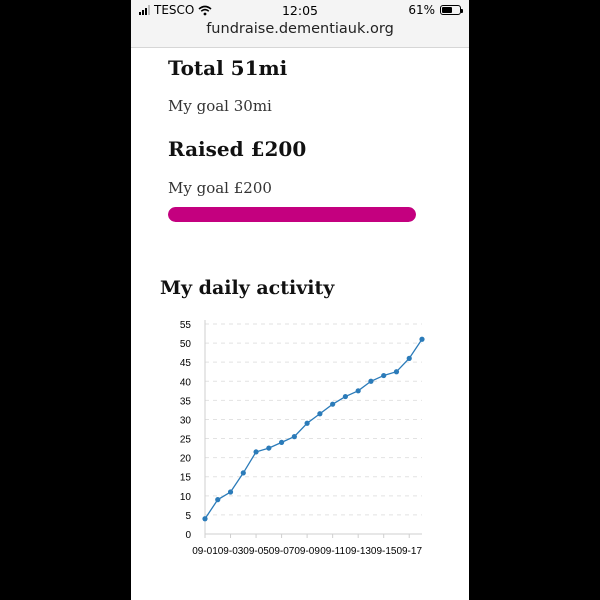  Describe the element at coordinates (186, 497) in the screenshot. I see `y-tick-label: 10` at that location.